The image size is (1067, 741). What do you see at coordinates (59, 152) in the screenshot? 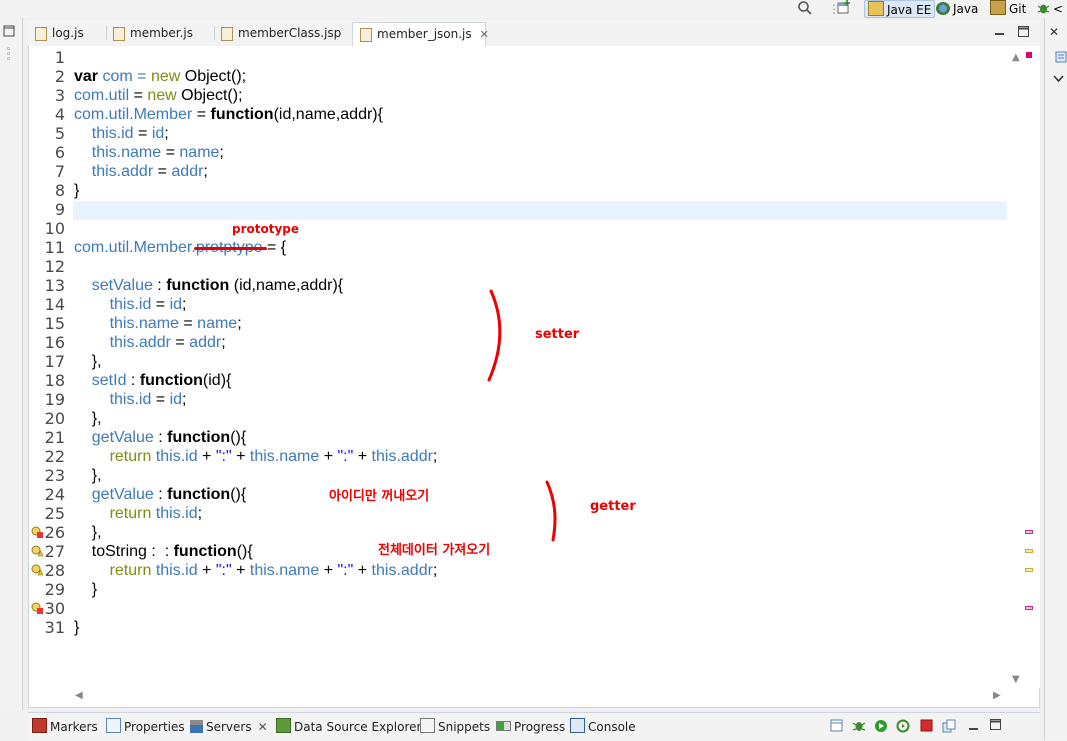
I see `line-number: 6` at bounding box center [59, 152].